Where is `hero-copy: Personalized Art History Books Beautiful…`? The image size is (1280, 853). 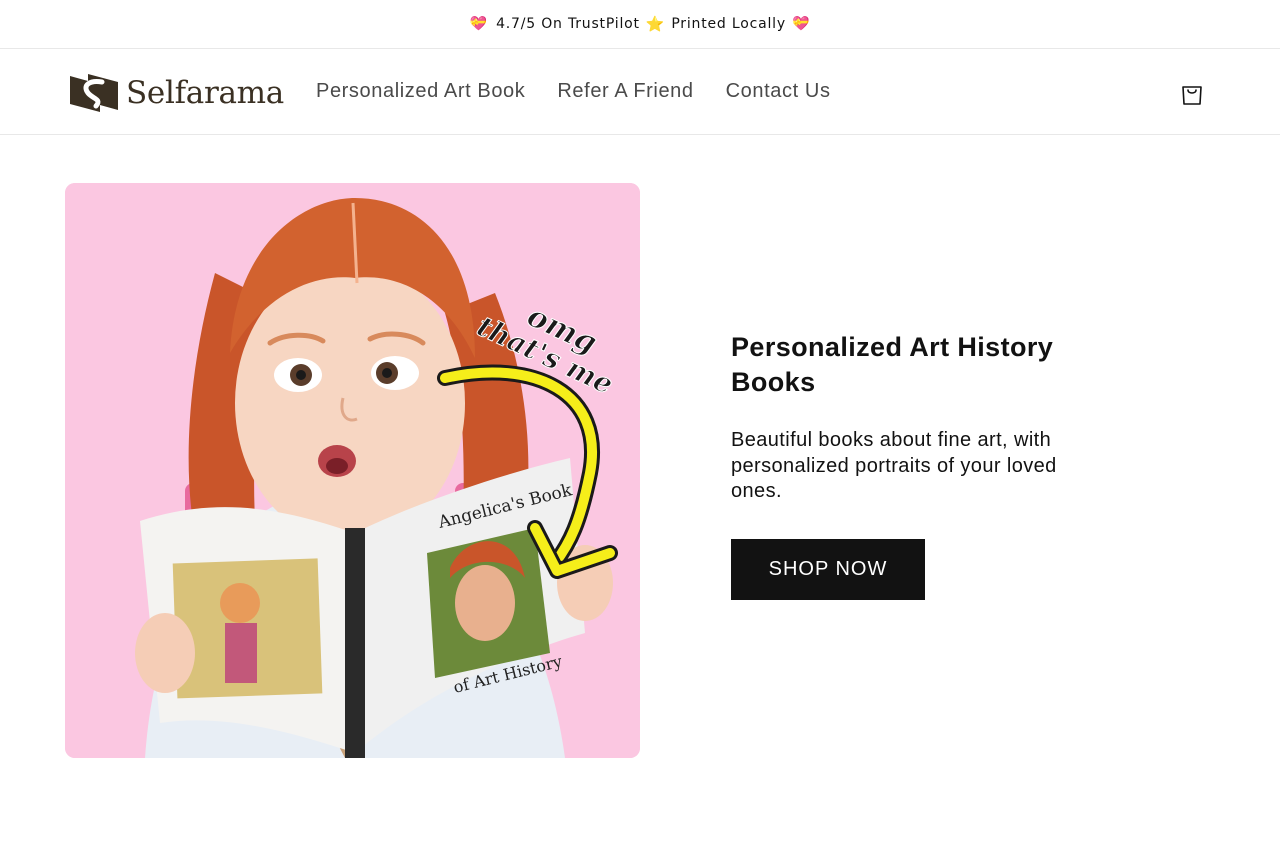 hero-copy: Personalized Art History Books Beautiful… is located at coordinates (931, 417).